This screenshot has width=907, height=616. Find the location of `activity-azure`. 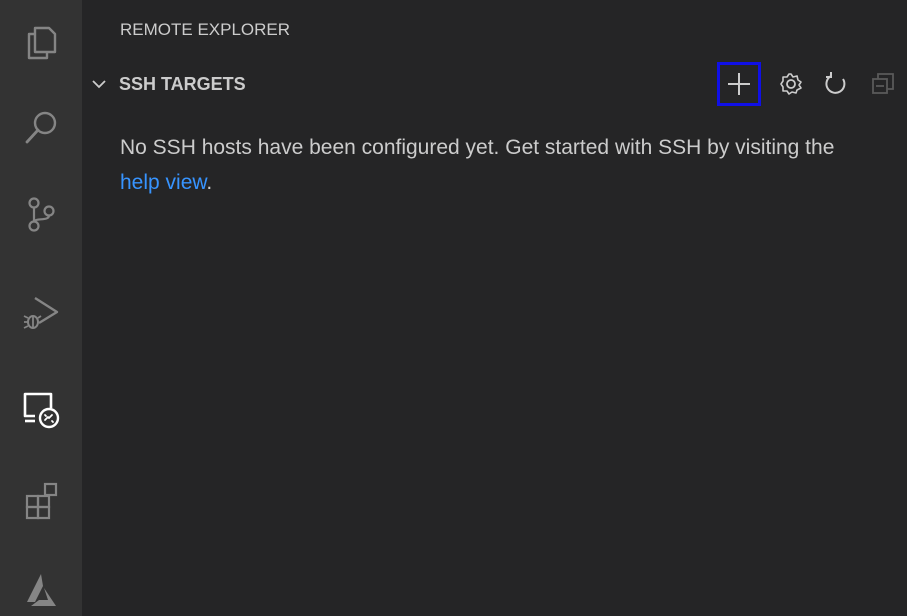

activity-azure is located at coordinates (41, 582).